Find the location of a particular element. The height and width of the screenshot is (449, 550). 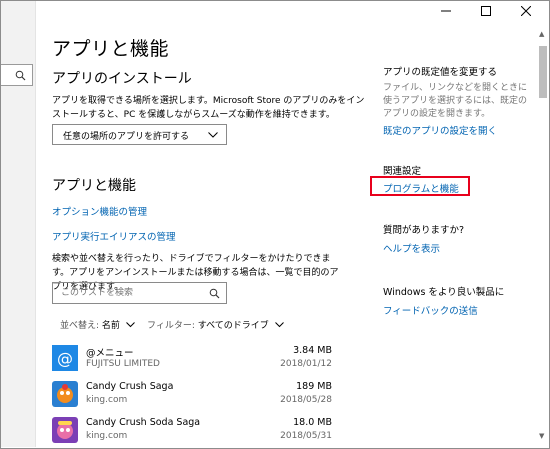

sort-label: 並べ替え: is located at coordinates (80, 326).